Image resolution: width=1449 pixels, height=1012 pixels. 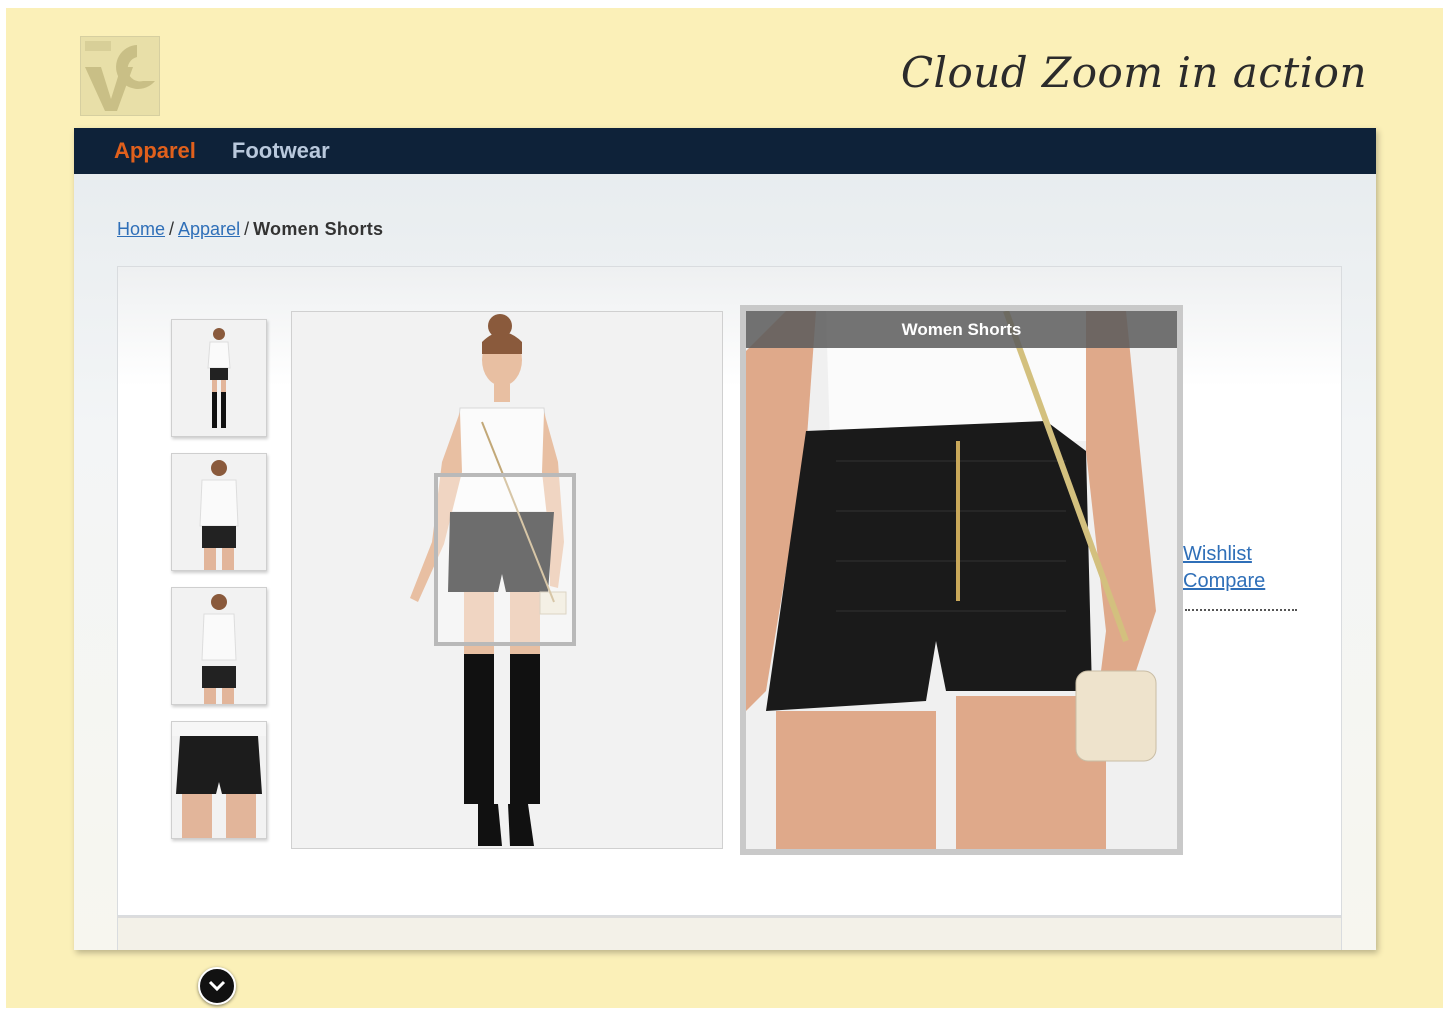 What do you see at coordinates (1241, 610) in the screenshot?
I see `dotted-divider` at bounding box center [1241, 610].